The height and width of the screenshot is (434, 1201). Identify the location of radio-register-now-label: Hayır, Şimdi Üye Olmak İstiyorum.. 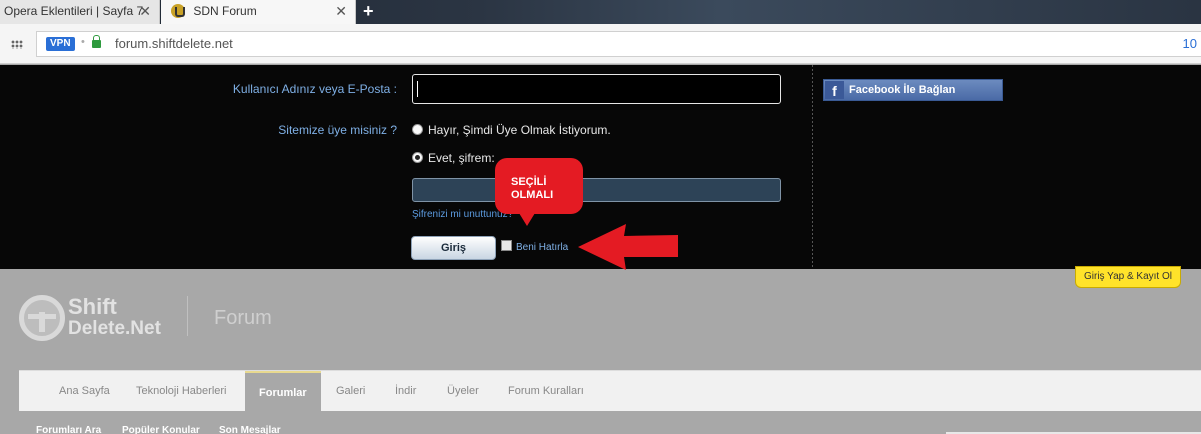
(519, 130).